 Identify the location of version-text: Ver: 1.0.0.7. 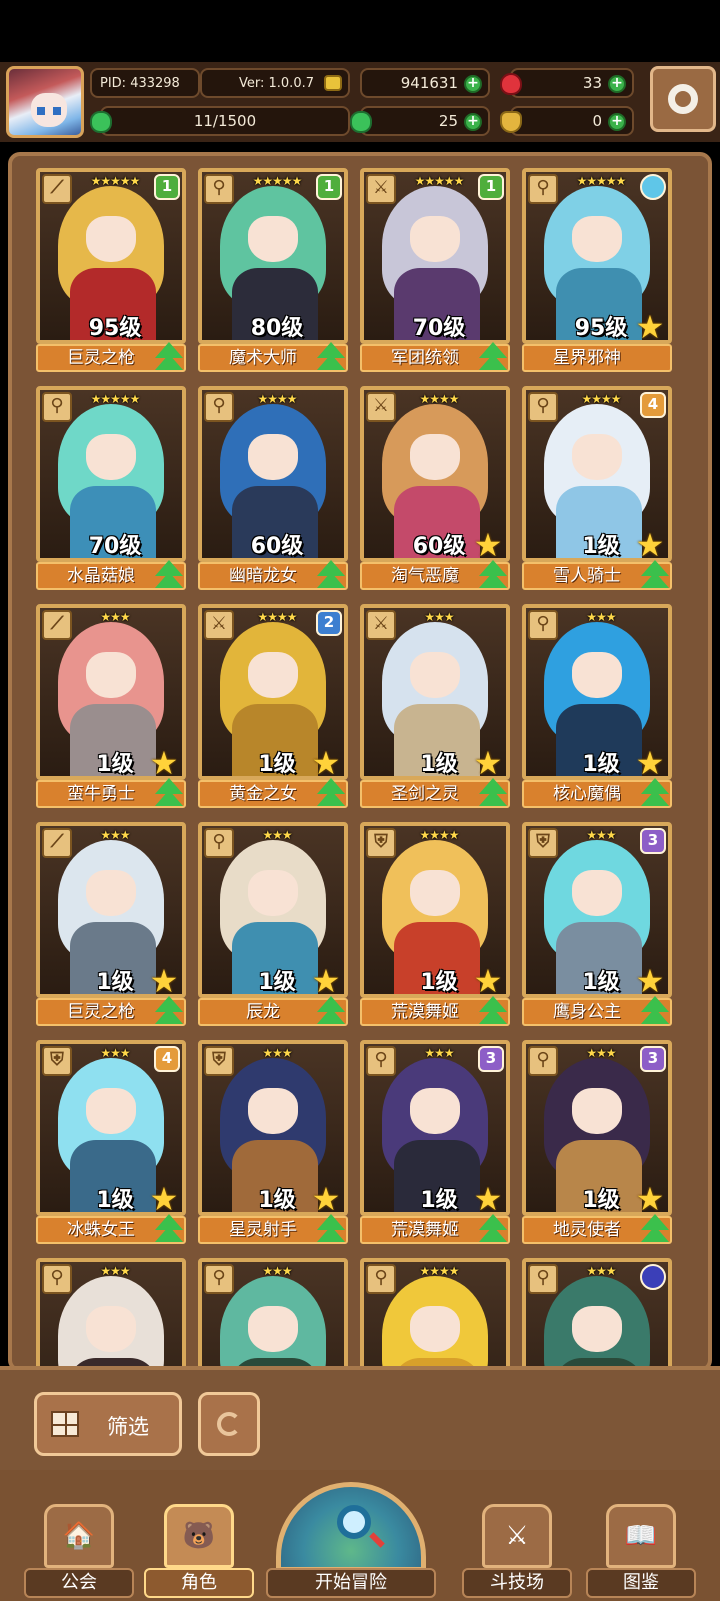
(276, 83).